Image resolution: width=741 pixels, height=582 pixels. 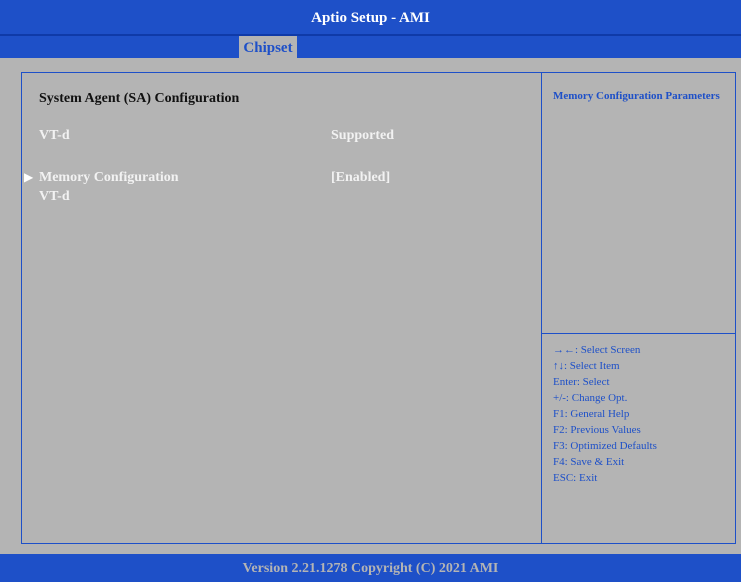 I want to click on key-escape: ESC: Exit, so click(x=575, y=478).